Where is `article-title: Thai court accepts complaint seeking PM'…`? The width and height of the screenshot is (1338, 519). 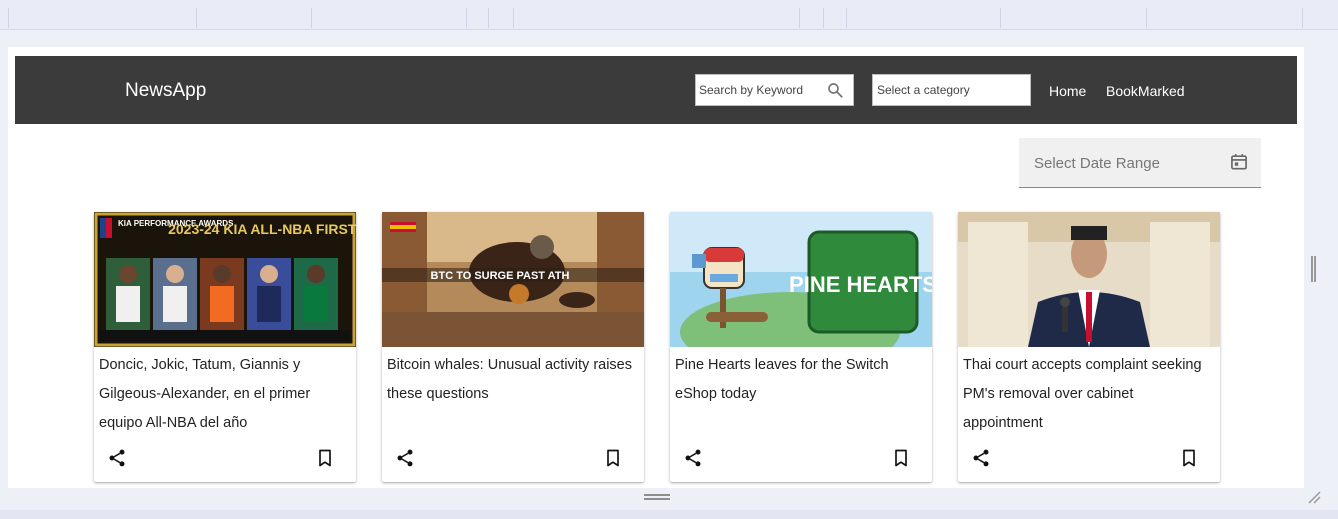
article-title: Thai court accepts complaint seeking PM'… is located at coordinates (1089, 394).